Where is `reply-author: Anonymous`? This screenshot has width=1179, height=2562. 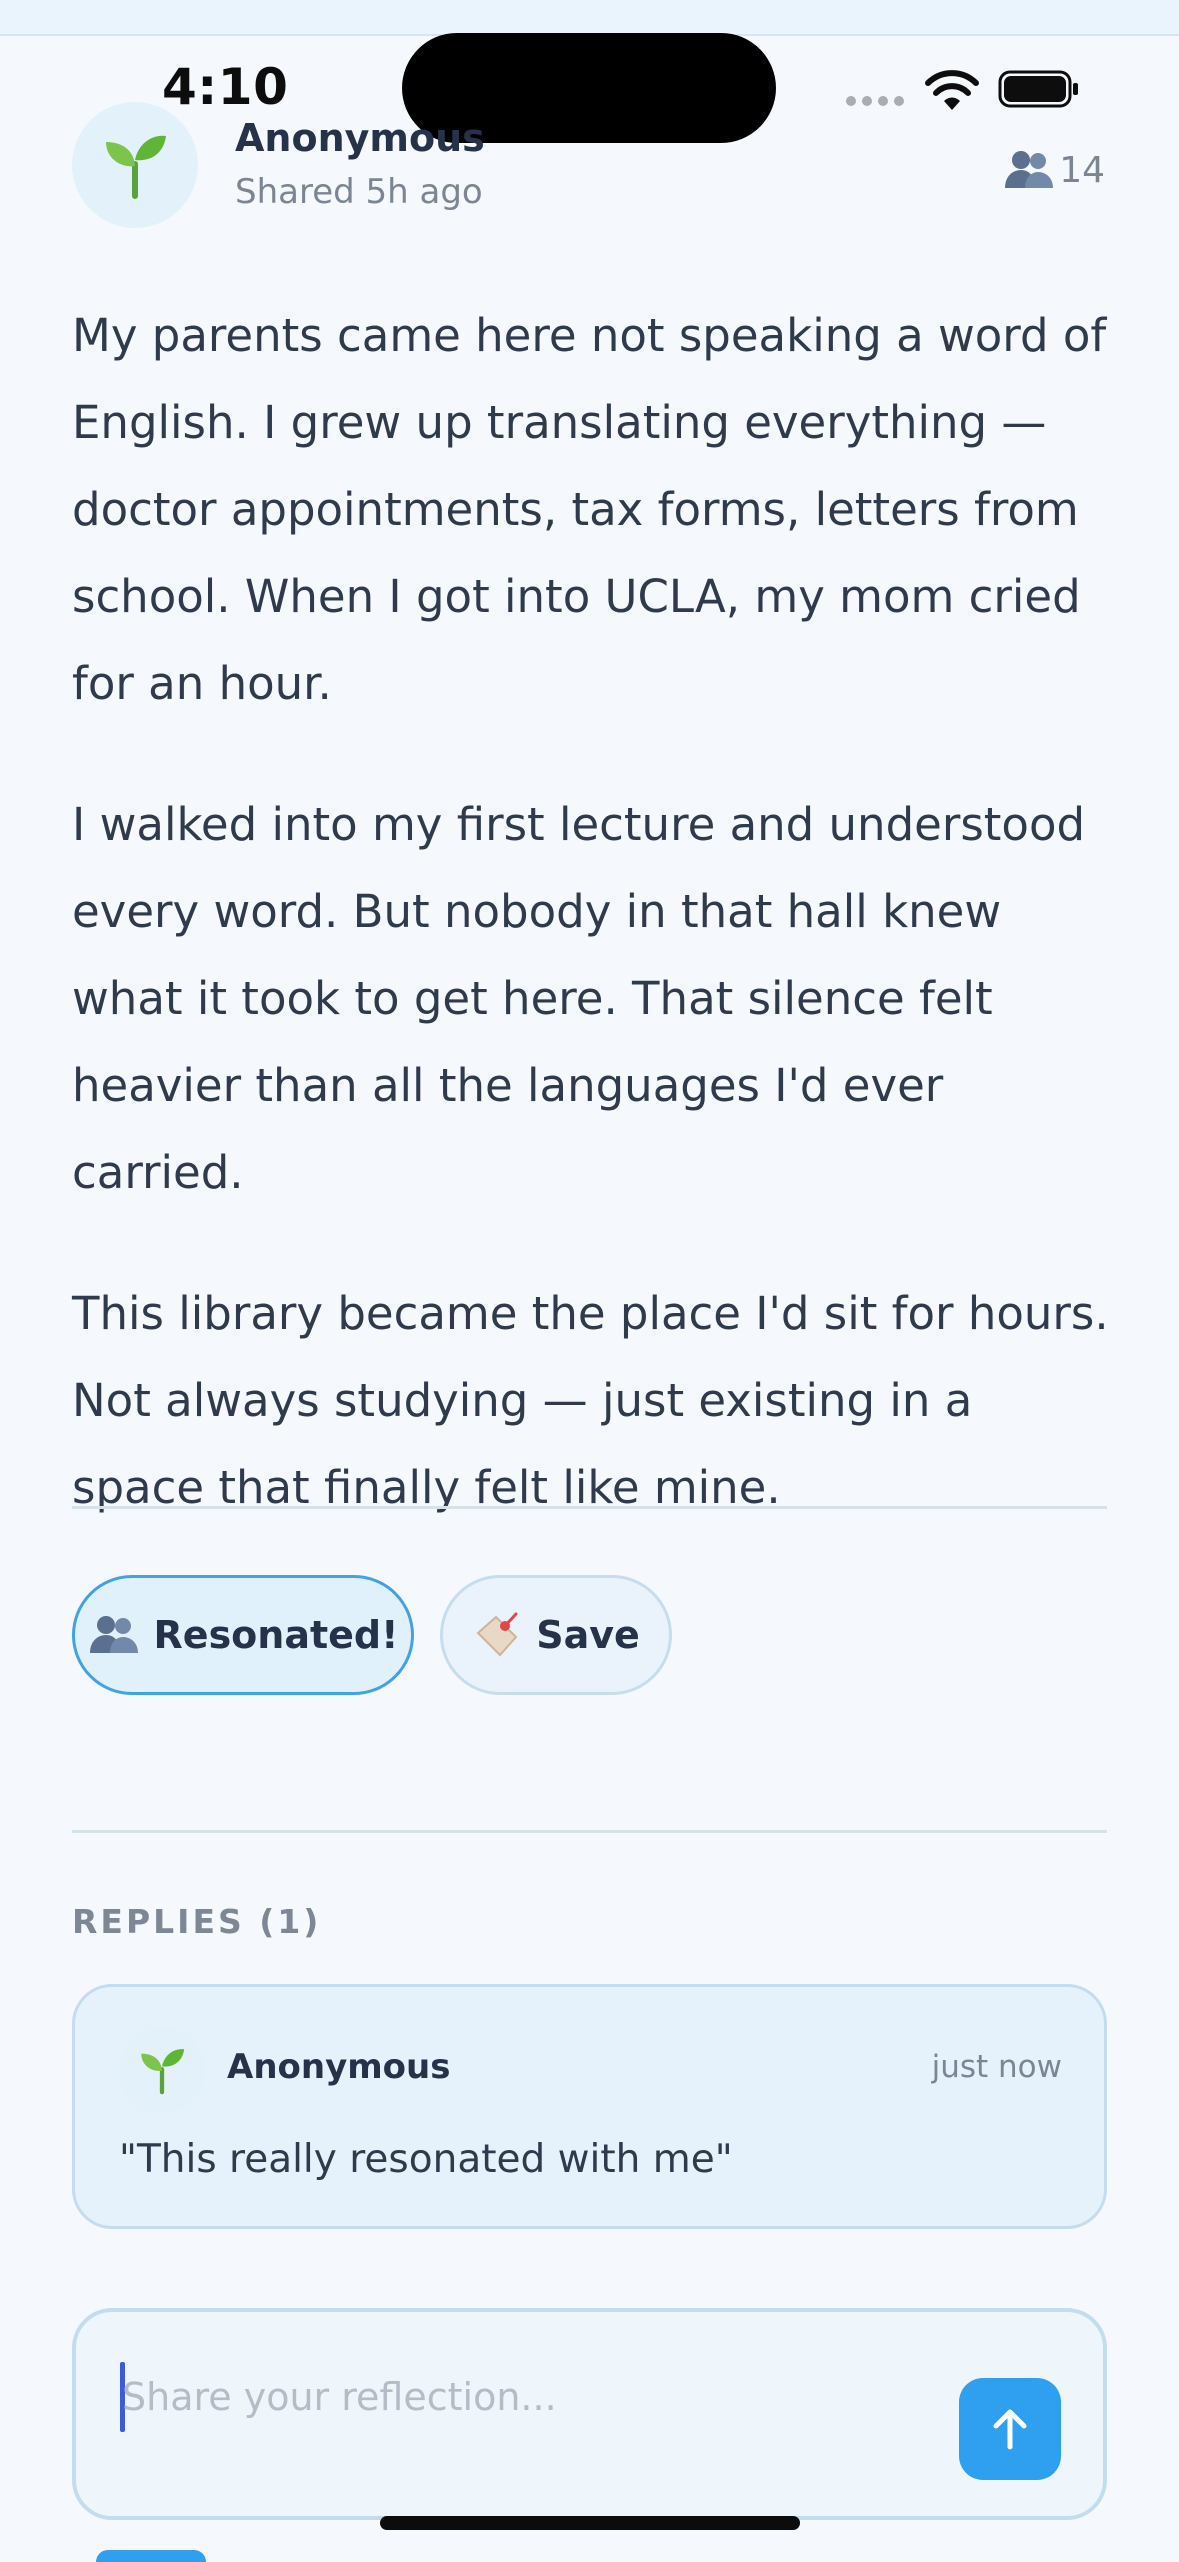 reply-author: Anonymous is located at coordinates (339, 2067).